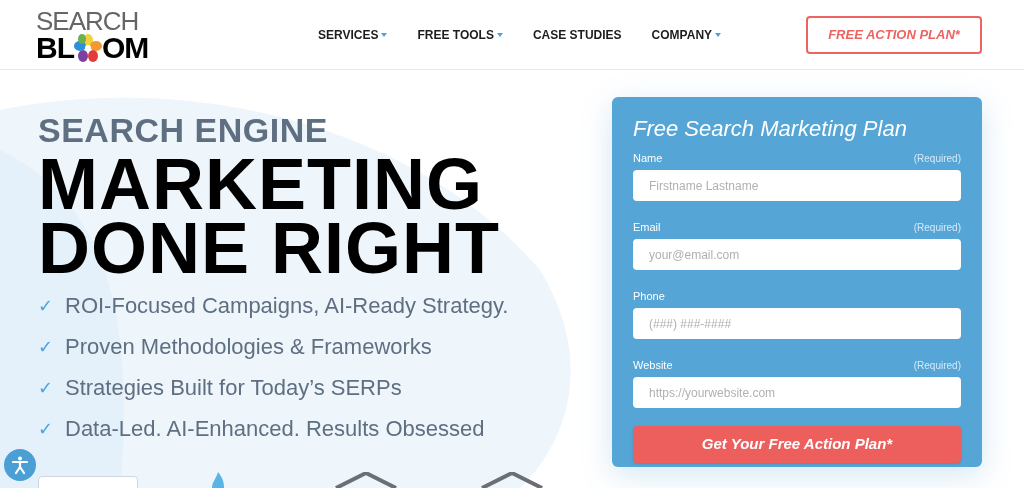  I want to click on nav-link: SERVICES, so click(353, 34).